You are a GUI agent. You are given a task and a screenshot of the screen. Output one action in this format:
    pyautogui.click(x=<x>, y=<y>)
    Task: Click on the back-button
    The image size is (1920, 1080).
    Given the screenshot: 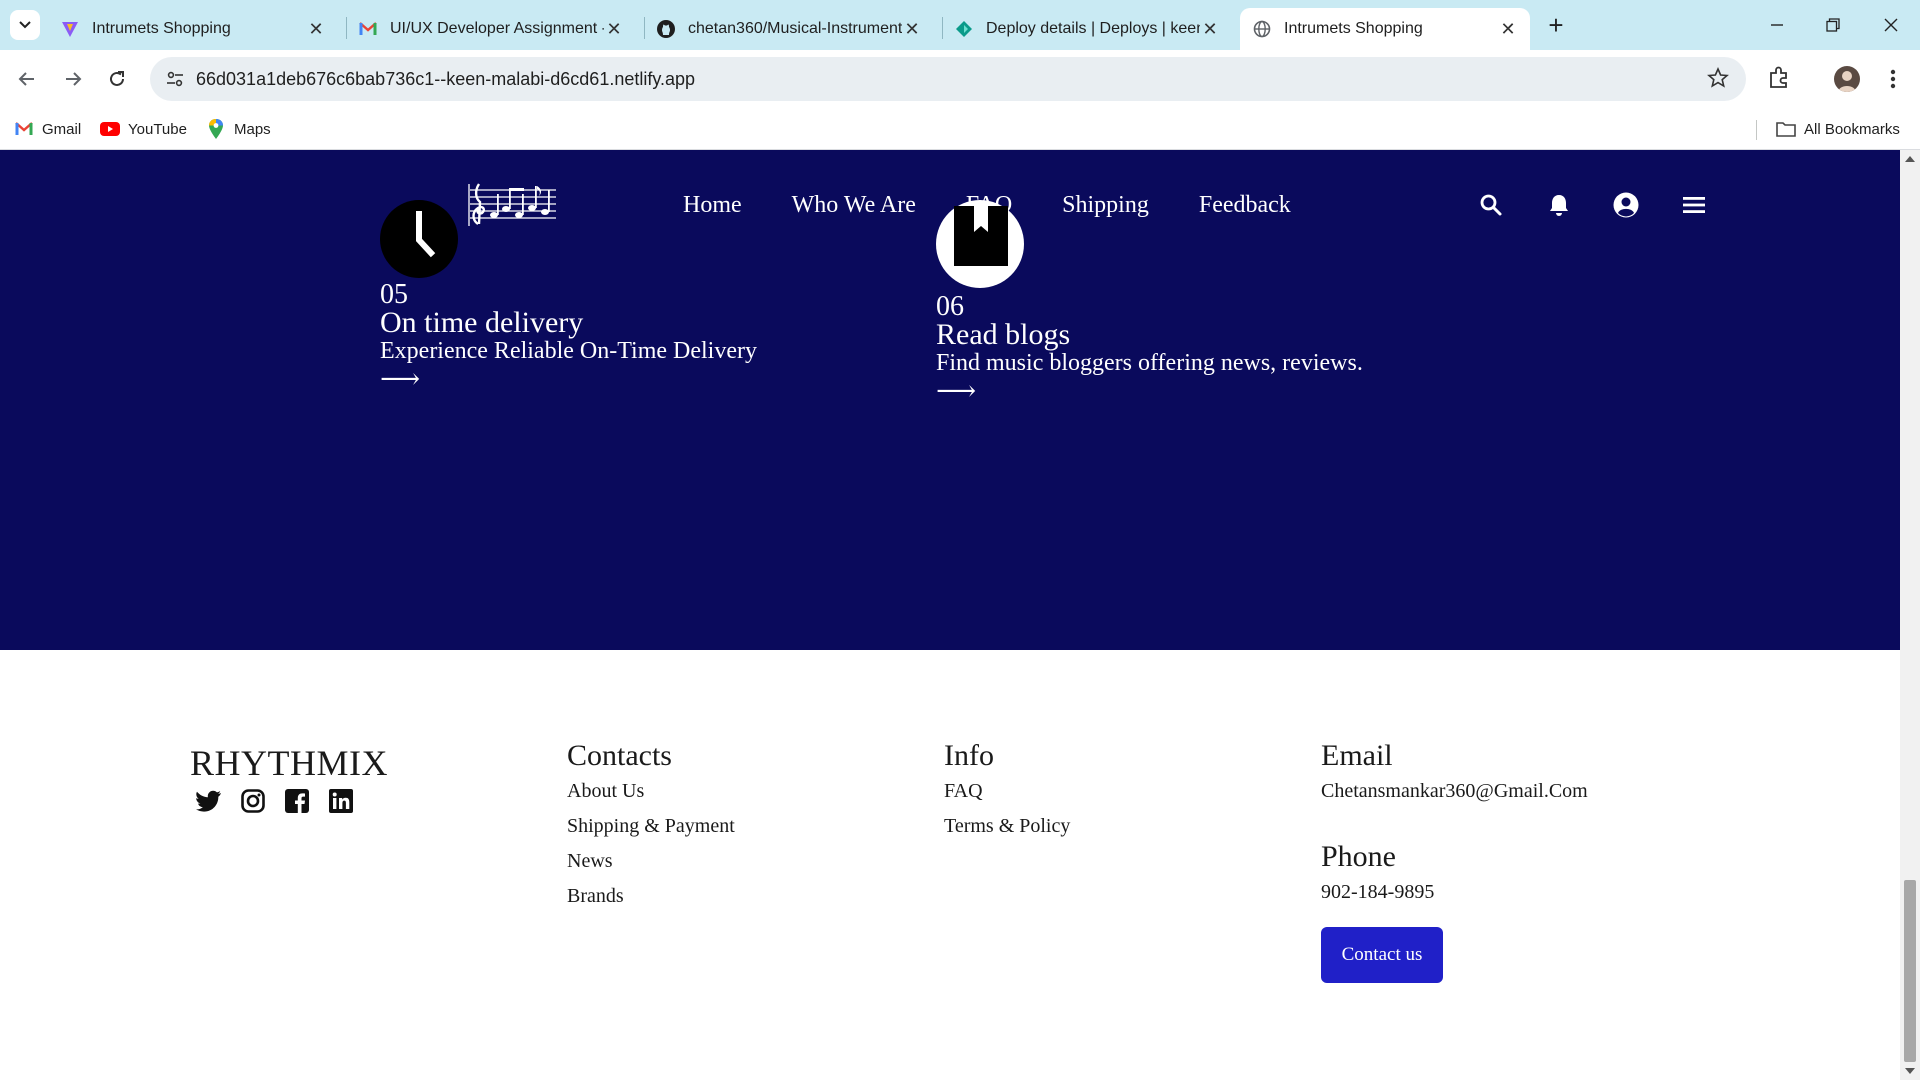 What is the action you would take?
    pyautogui.click(x=27, y=79)
    